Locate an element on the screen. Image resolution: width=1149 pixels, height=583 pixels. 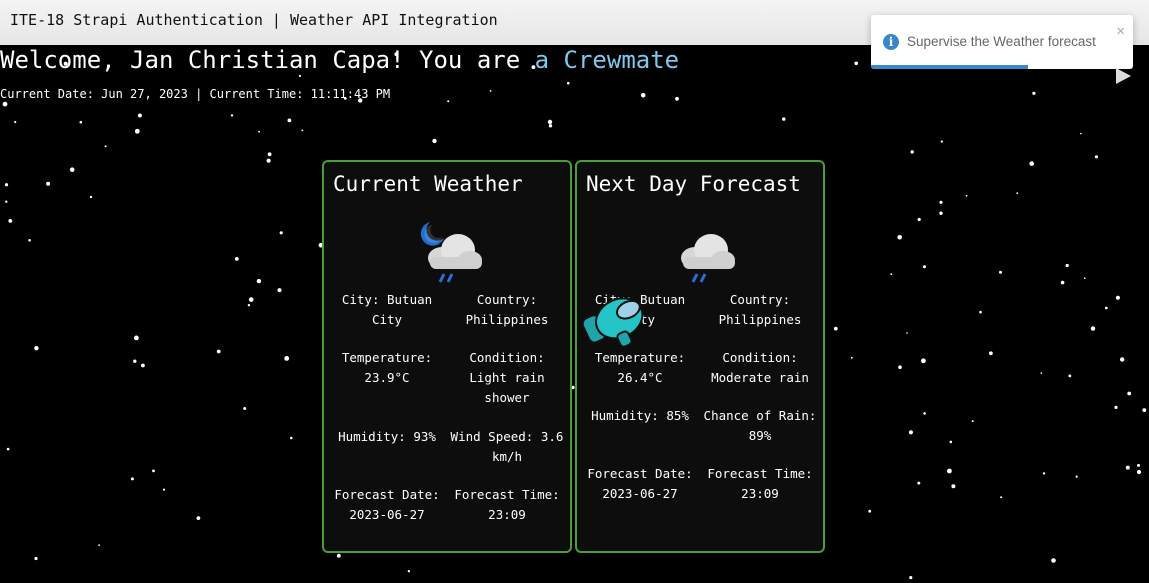
toast-progress-bar is located at coordinates (950, 67).